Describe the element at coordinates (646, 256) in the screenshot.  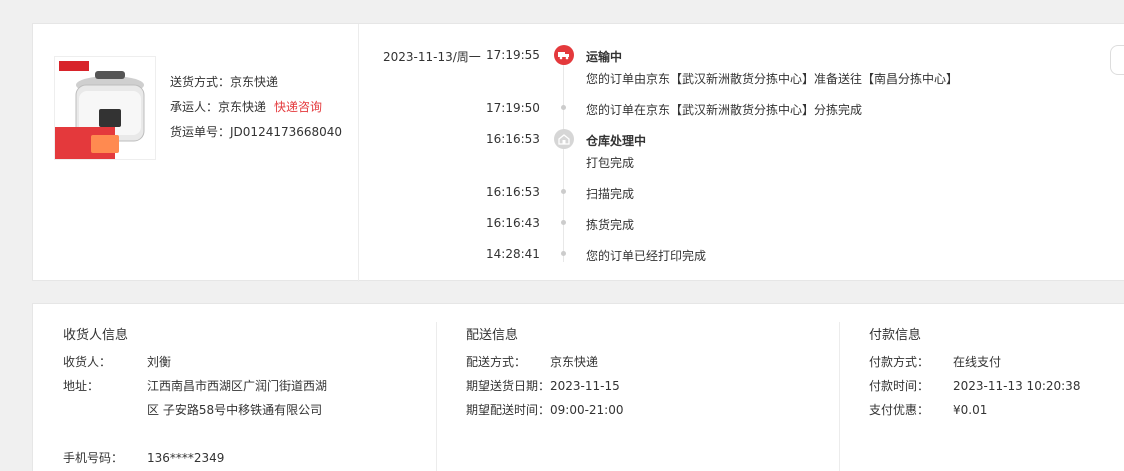
I see `timeline-event-text: 您的订单已经打印完成` at that location.